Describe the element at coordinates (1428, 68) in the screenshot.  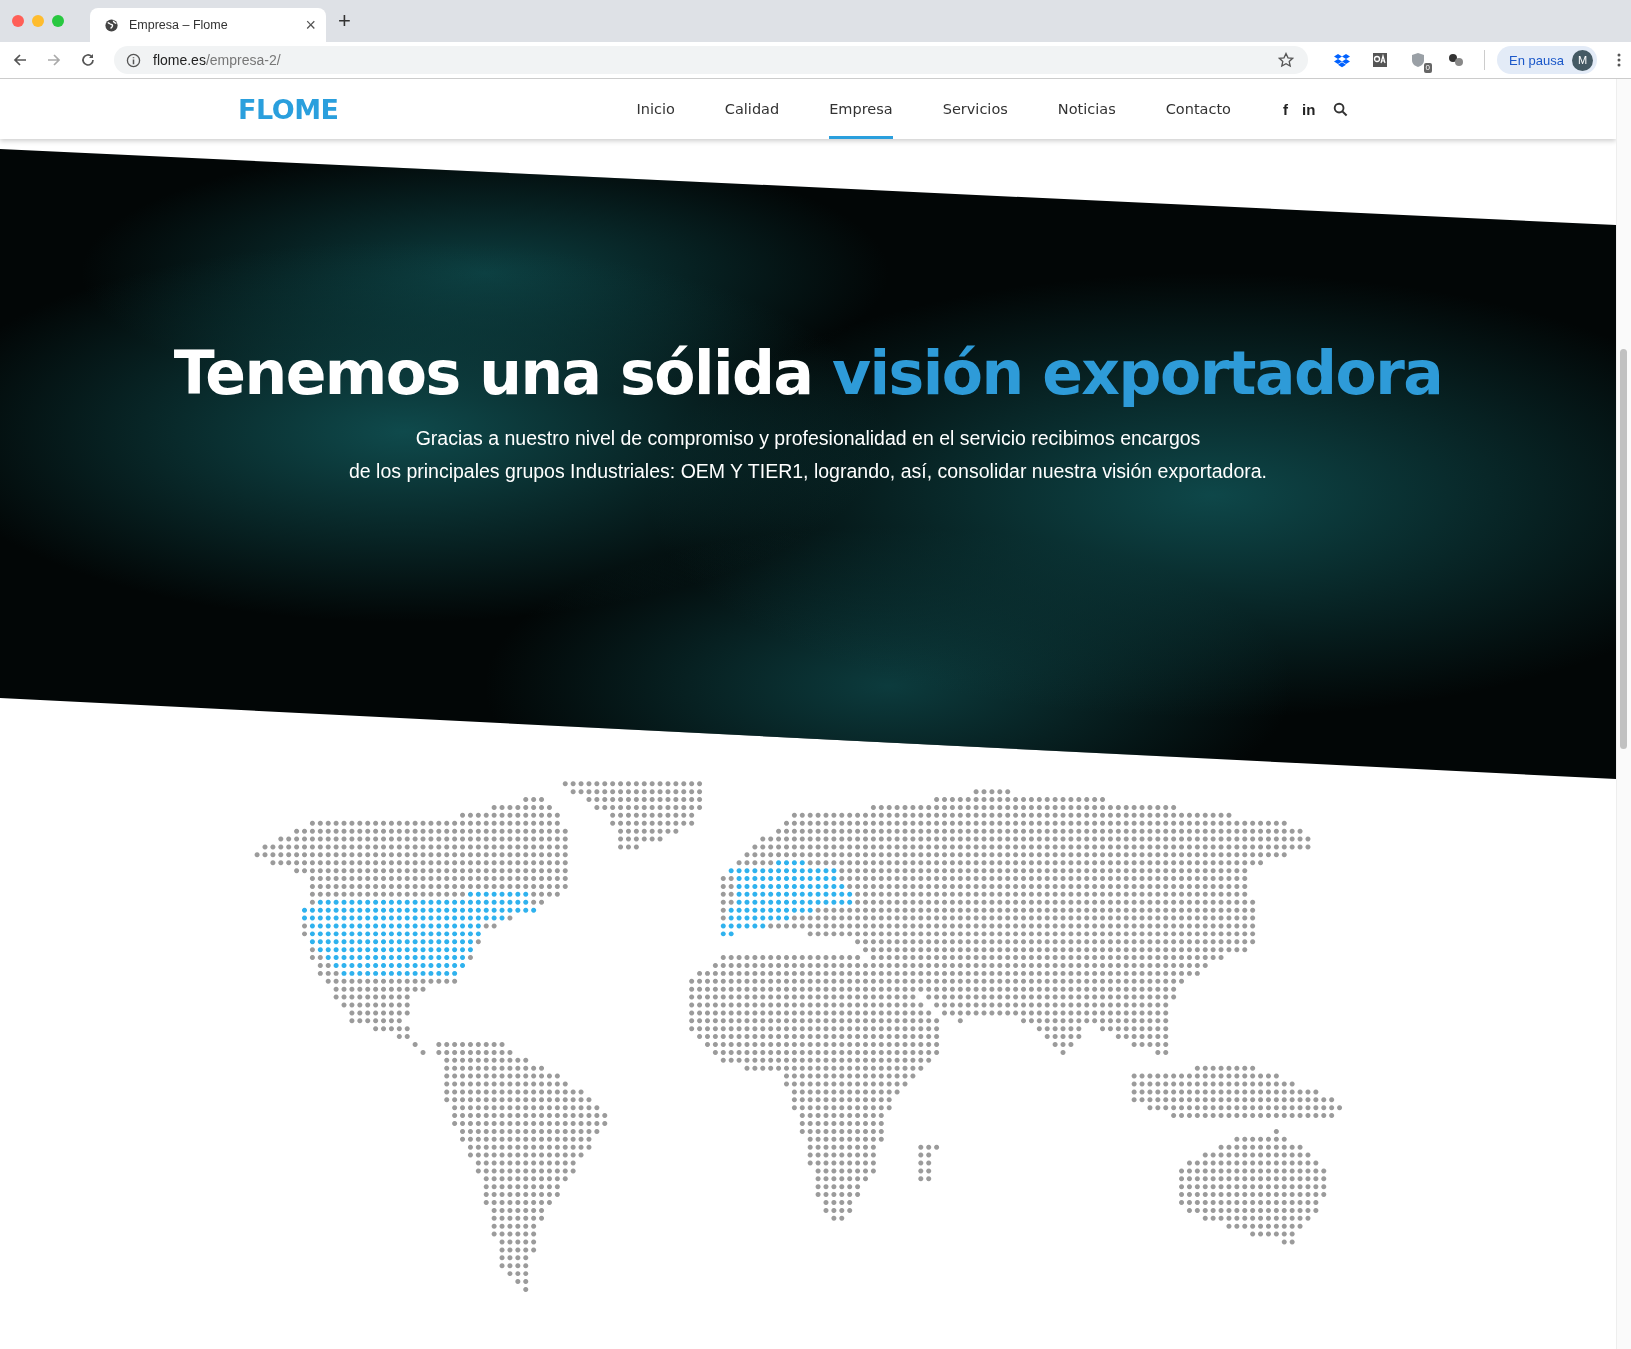
I see `extension-badge: 0` at that location.